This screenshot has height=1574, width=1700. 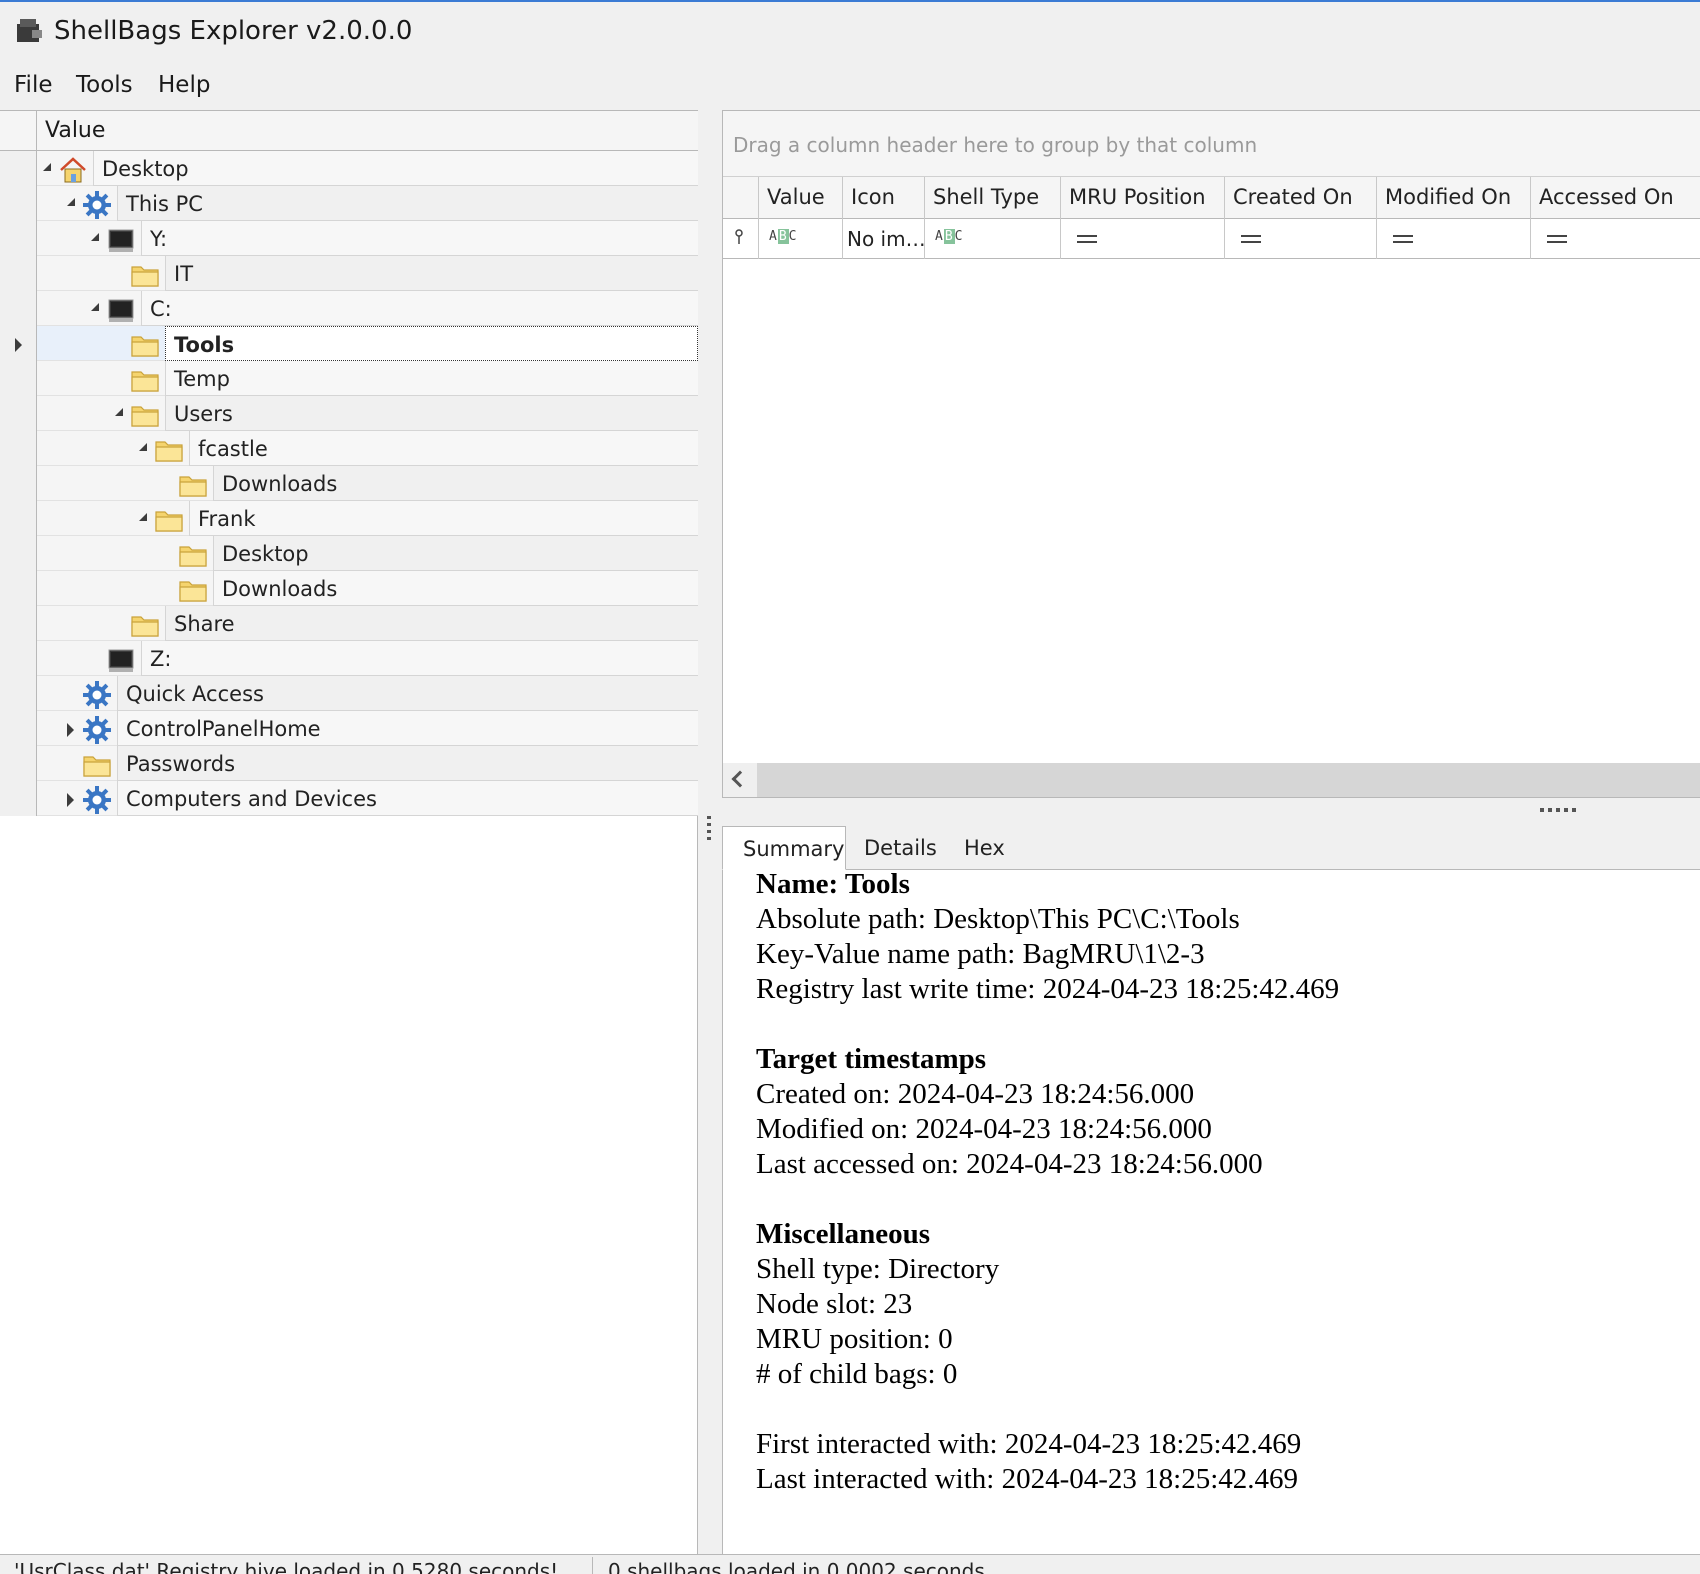 I want to click on menu-file: File, so click(x=33, y=85).